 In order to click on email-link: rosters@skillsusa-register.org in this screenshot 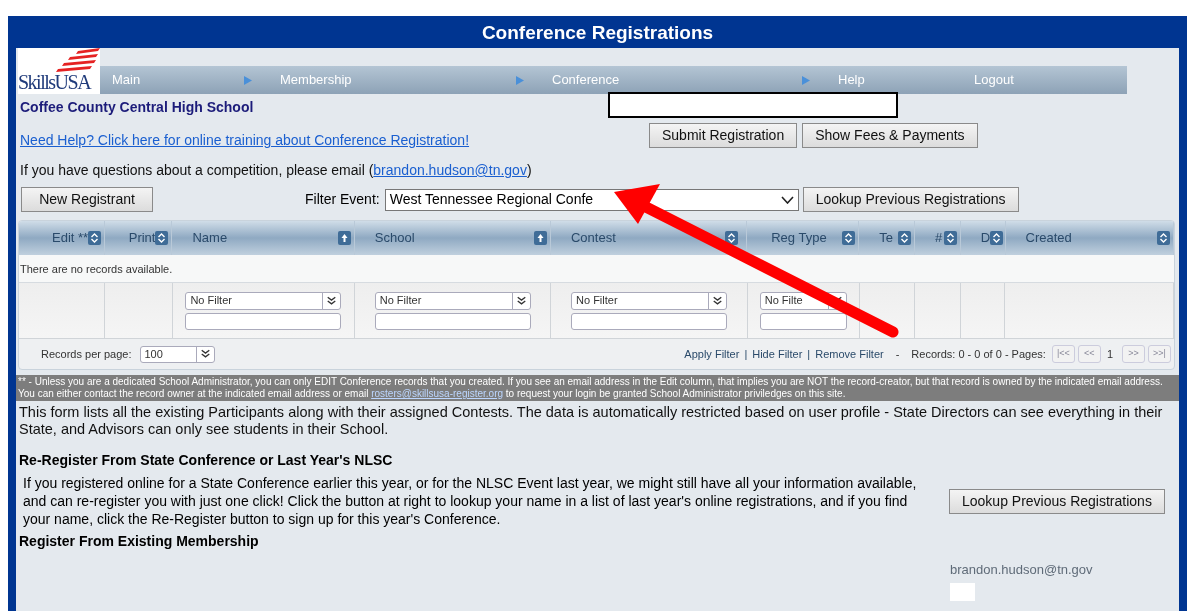, I will do `click(437, 393)`.